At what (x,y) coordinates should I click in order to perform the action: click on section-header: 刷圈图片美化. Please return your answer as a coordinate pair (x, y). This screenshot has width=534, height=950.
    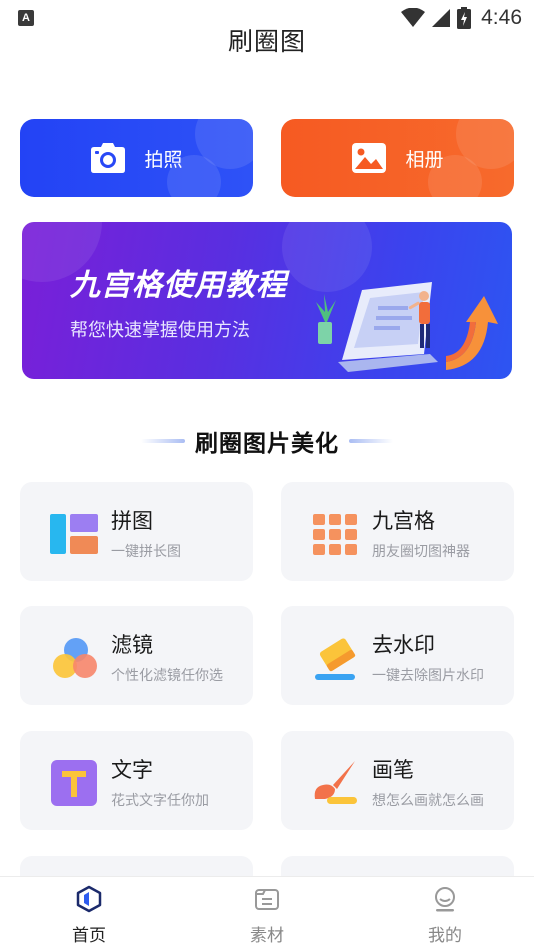
    Looking at the image, I should click on (267, 441).